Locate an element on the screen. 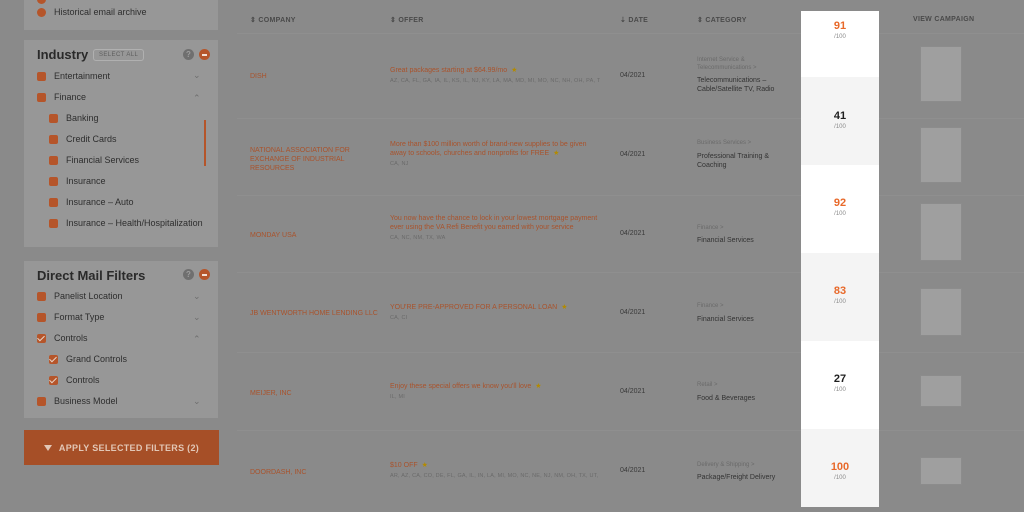 This screenshot has height=512, width=1024. company-link: DOORDASH, INC is located at coordinates (315, 472).